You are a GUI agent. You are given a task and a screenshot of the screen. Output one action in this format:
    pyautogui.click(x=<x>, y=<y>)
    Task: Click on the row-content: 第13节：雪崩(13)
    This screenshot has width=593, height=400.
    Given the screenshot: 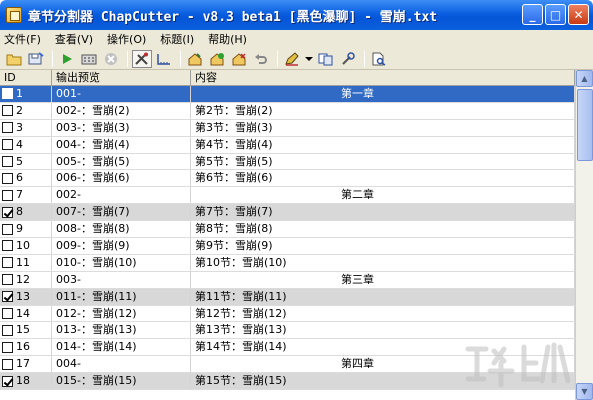 What is the action you would take?
    pyautogui.click(x=383, y=330)
    